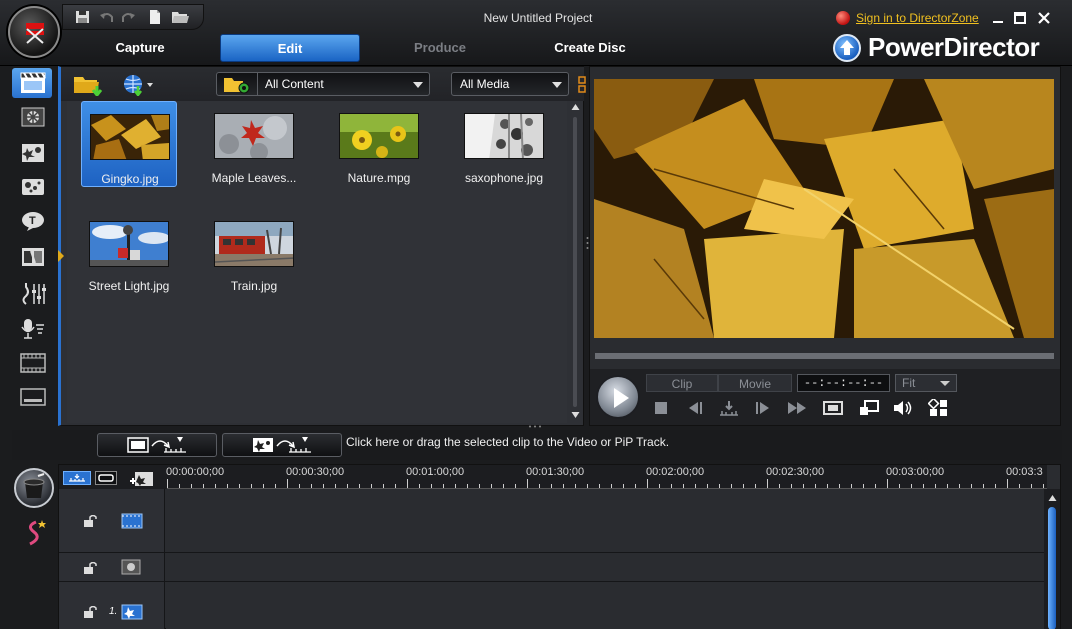  Describe the element at coordinates (32, 293) in the screenshot. I see `audio-mixing-room-tab` at that location.